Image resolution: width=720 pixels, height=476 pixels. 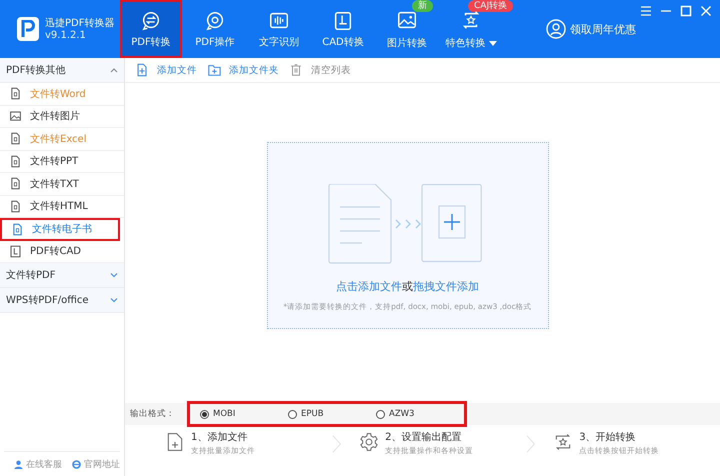 I want to click on badge: 新, so click(x=422, y=6).